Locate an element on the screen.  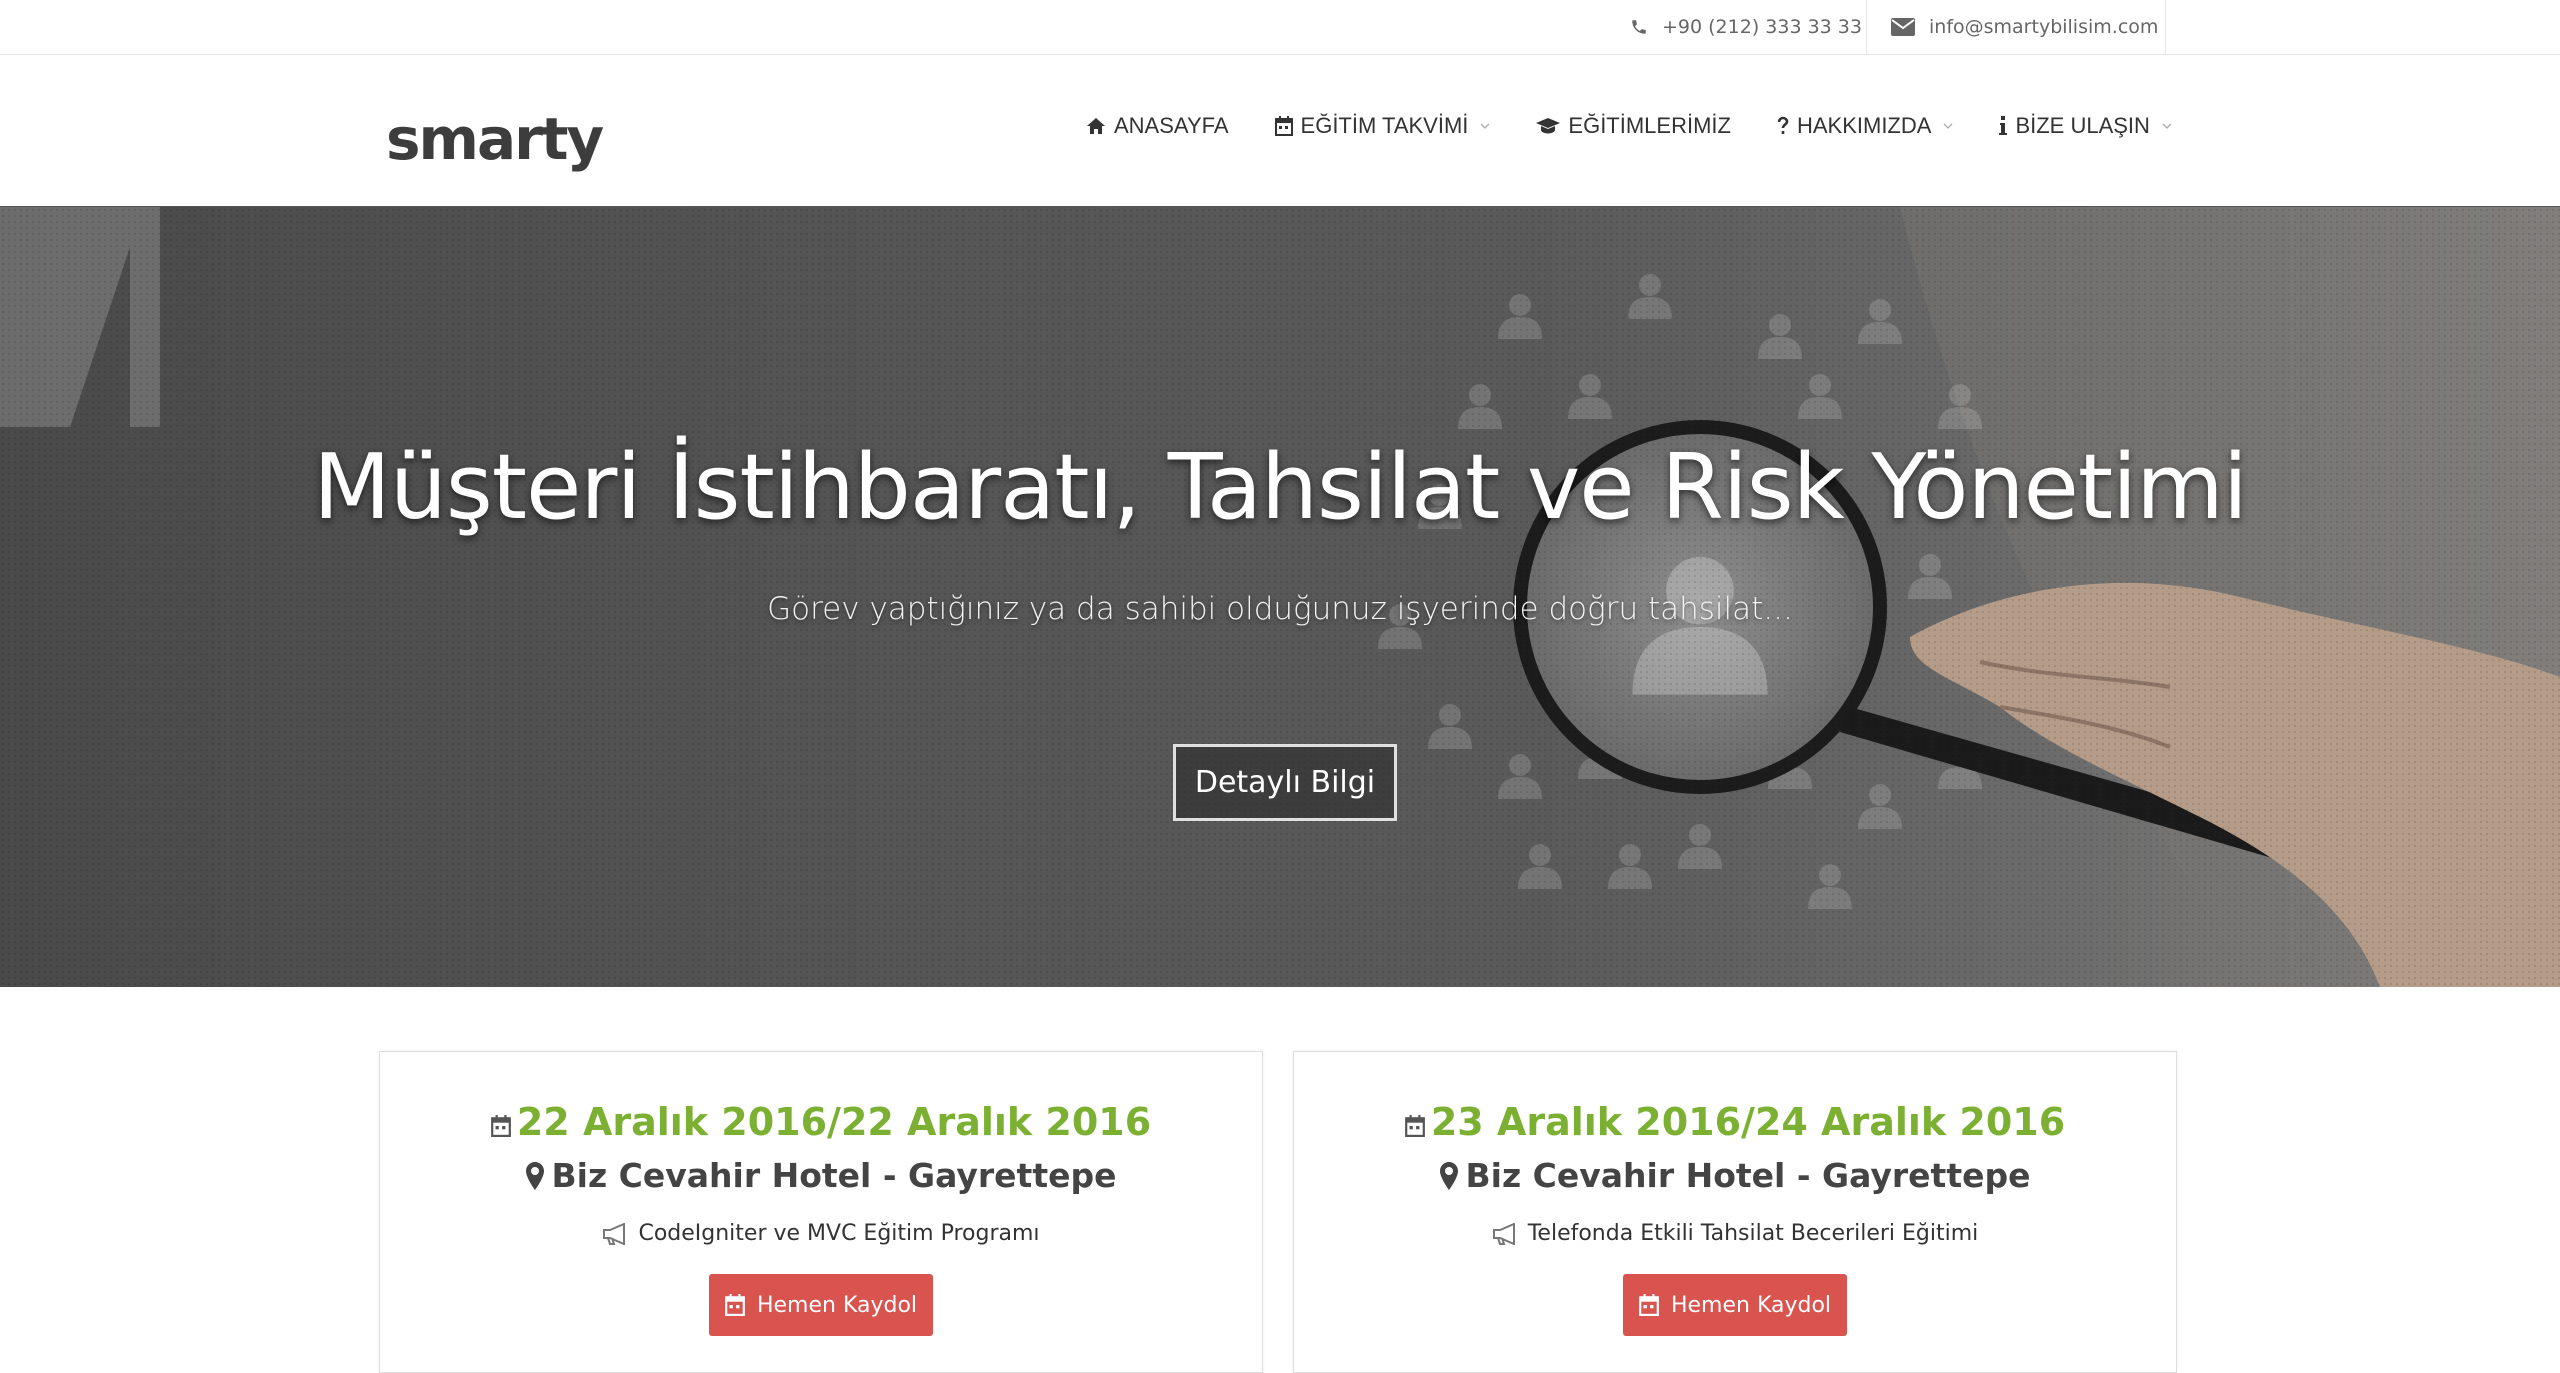
phone-contact: +90 (212) 333 33 33 is located at coordinates (1748, 27).